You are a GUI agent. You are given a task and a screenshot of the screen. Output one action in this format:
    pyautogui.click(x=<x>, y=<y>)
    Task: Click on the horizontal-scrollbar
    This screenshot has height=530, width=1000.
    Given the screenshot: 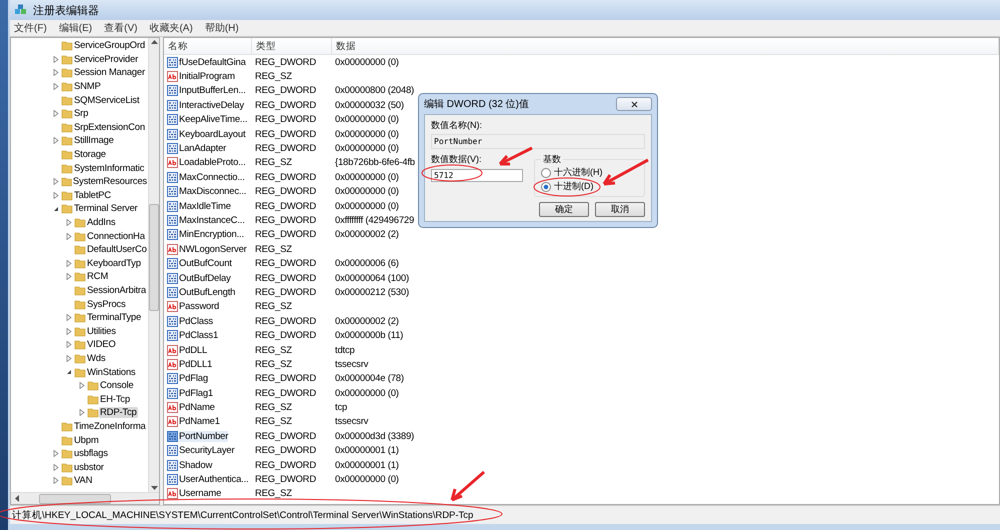 What is the action you would take?
    pyautogui.click(x=85, y=498)
    